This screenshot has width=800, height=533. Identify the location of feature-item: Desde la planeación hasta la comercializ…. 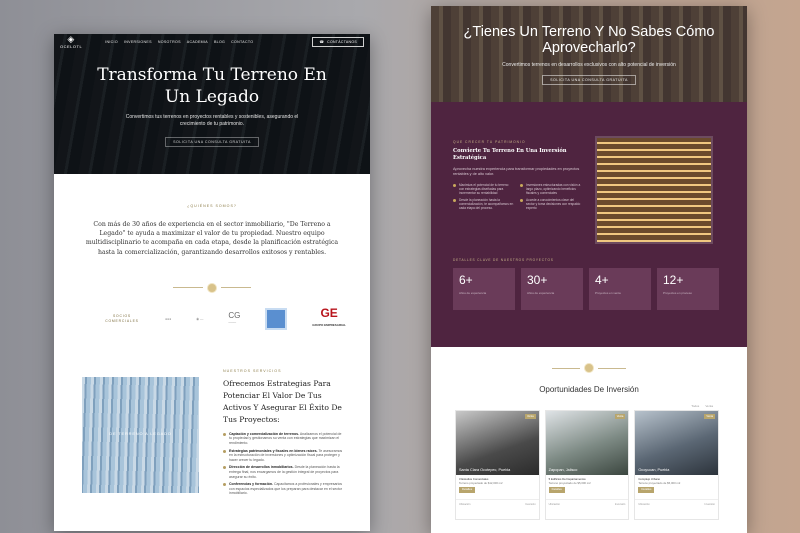
(483, 204).